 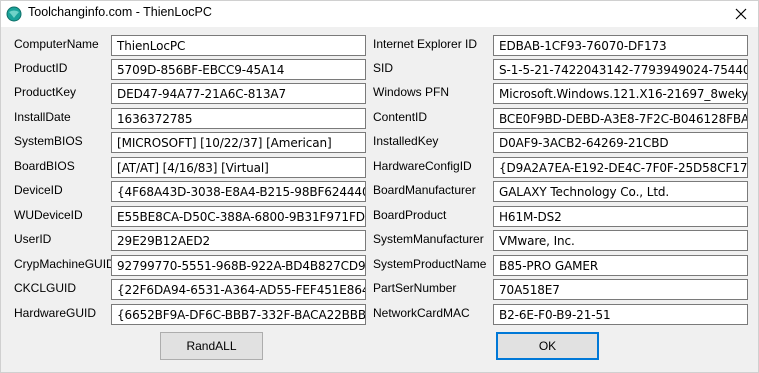 I want to click on label-cryp-machine-guid: CrypMachineGUID, so click(x=64, y=264).